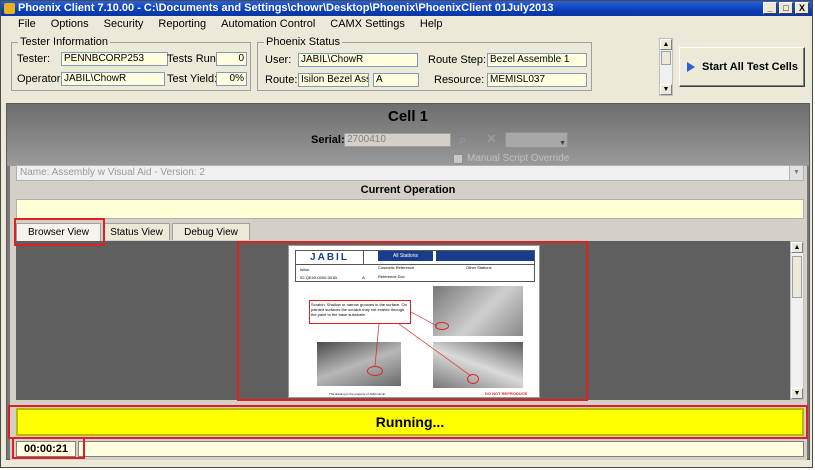 Image resolution: width=815 pixels, height=470 pixels. I want to click on browser-view-highlight, so click(59, 232).